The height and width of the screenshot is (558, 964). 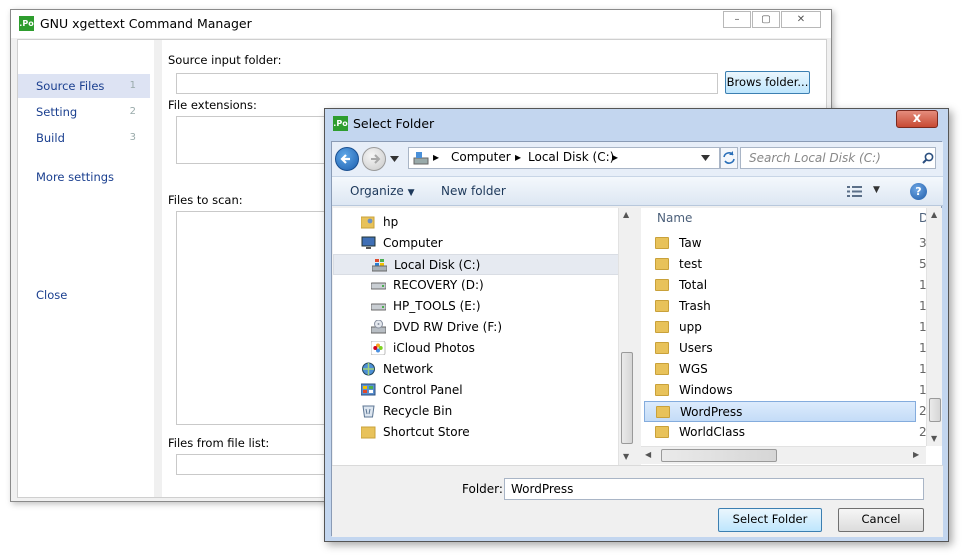 I want to click on scroll-right-icon: ▶, so click(x=916, y=454).